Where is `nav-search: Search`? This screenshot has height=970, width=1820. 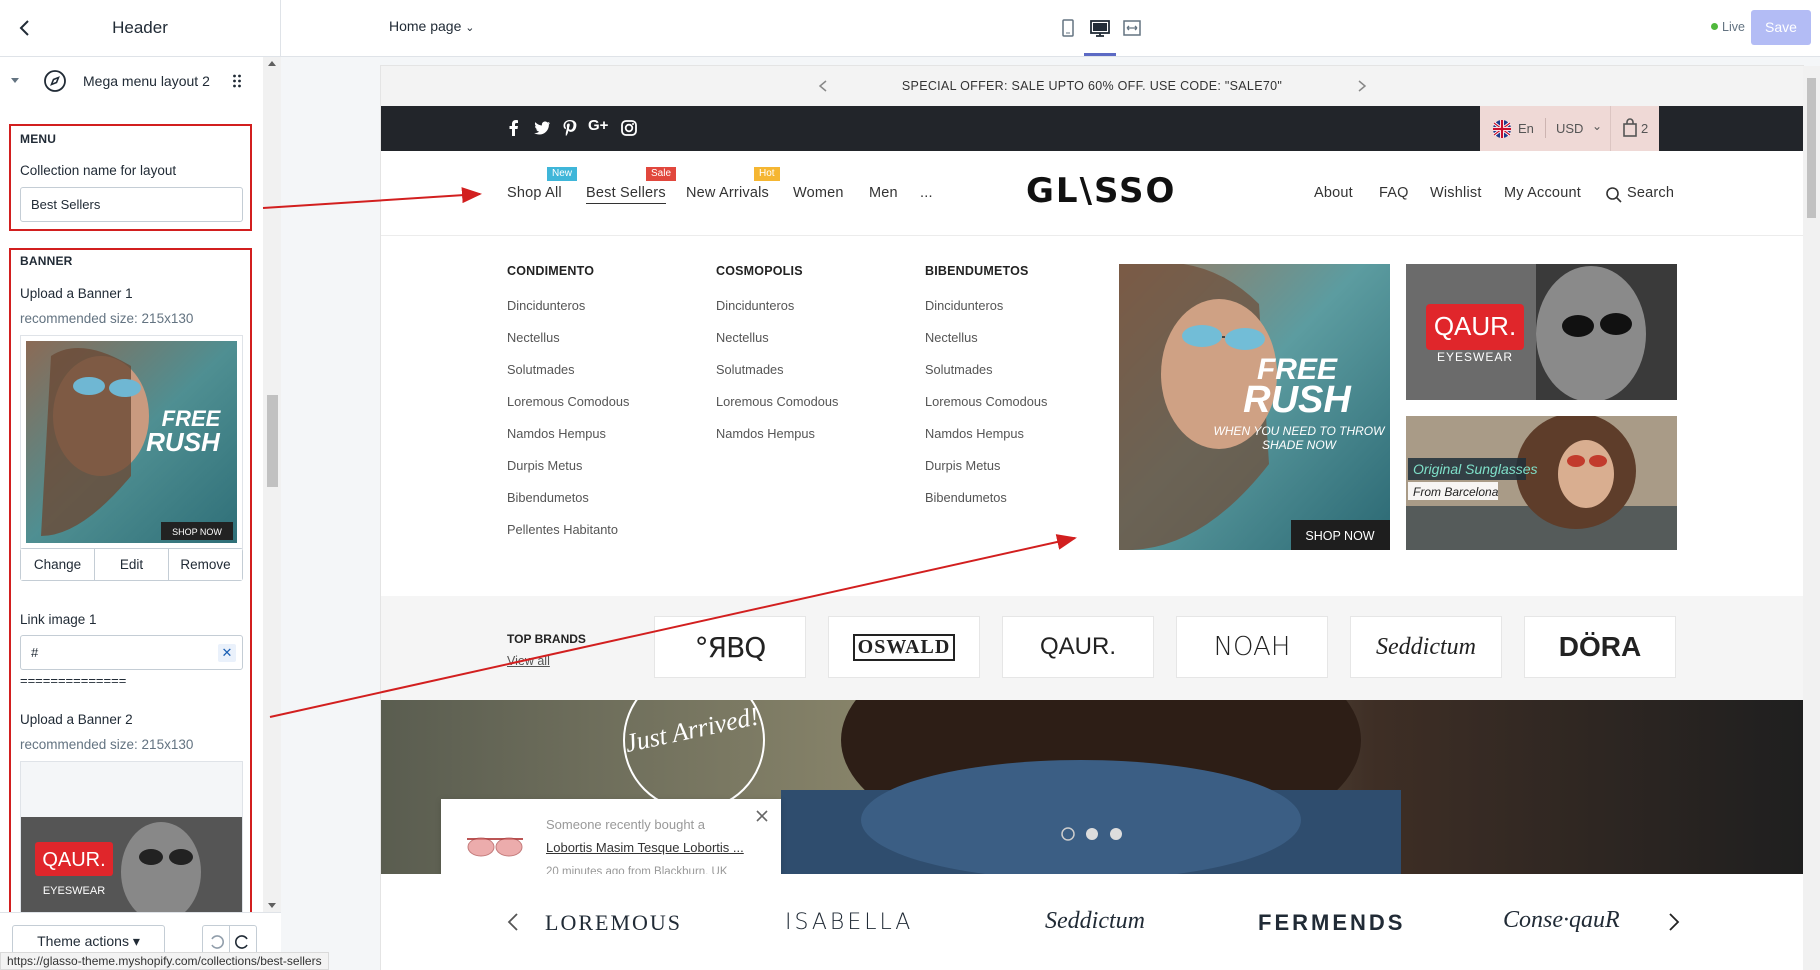
nav-search: Search is located at coordinates (1650, 193).